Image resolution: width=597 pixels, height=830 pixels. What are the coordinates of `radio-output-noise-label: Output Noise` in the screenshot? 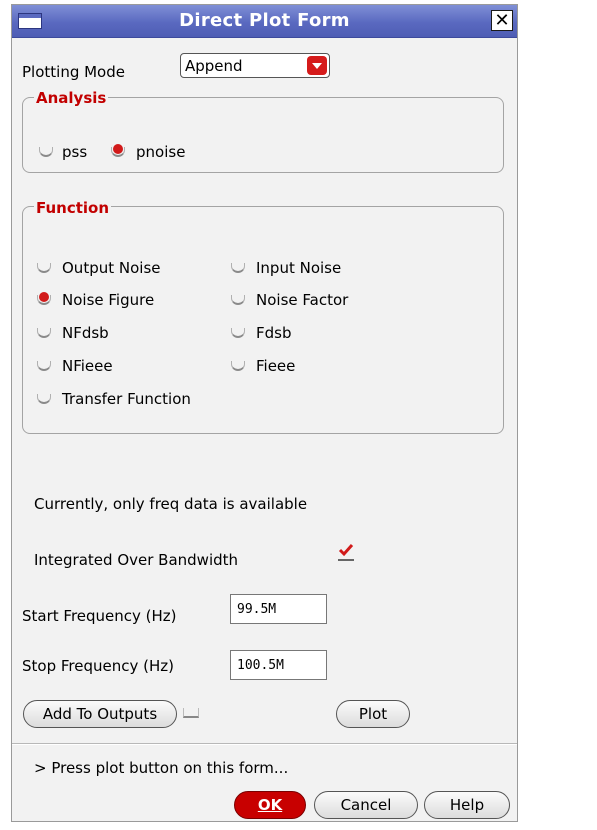 It's located at (111, 268).